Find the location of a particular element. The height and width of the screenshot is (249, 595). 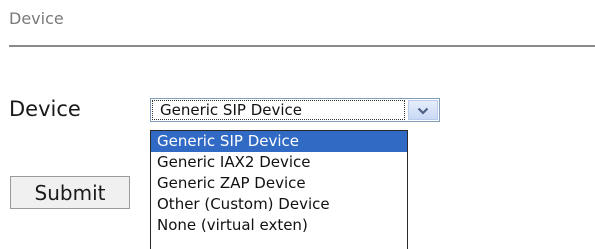

section-title: Device is located at coordinates (36, 18).